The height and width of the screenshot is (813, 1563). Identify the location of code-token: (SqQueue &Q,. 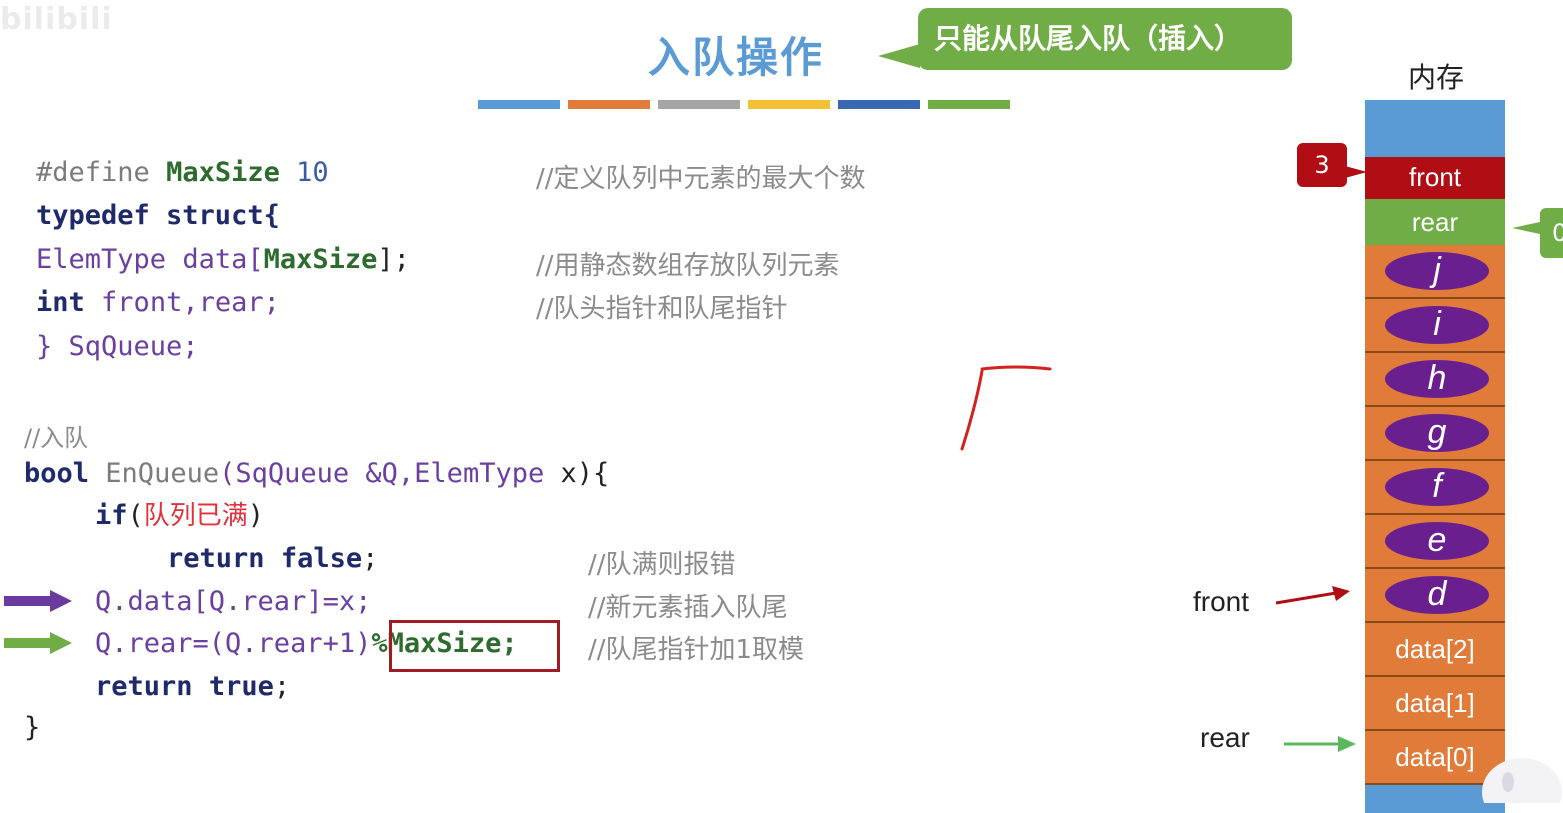
(317, 473).